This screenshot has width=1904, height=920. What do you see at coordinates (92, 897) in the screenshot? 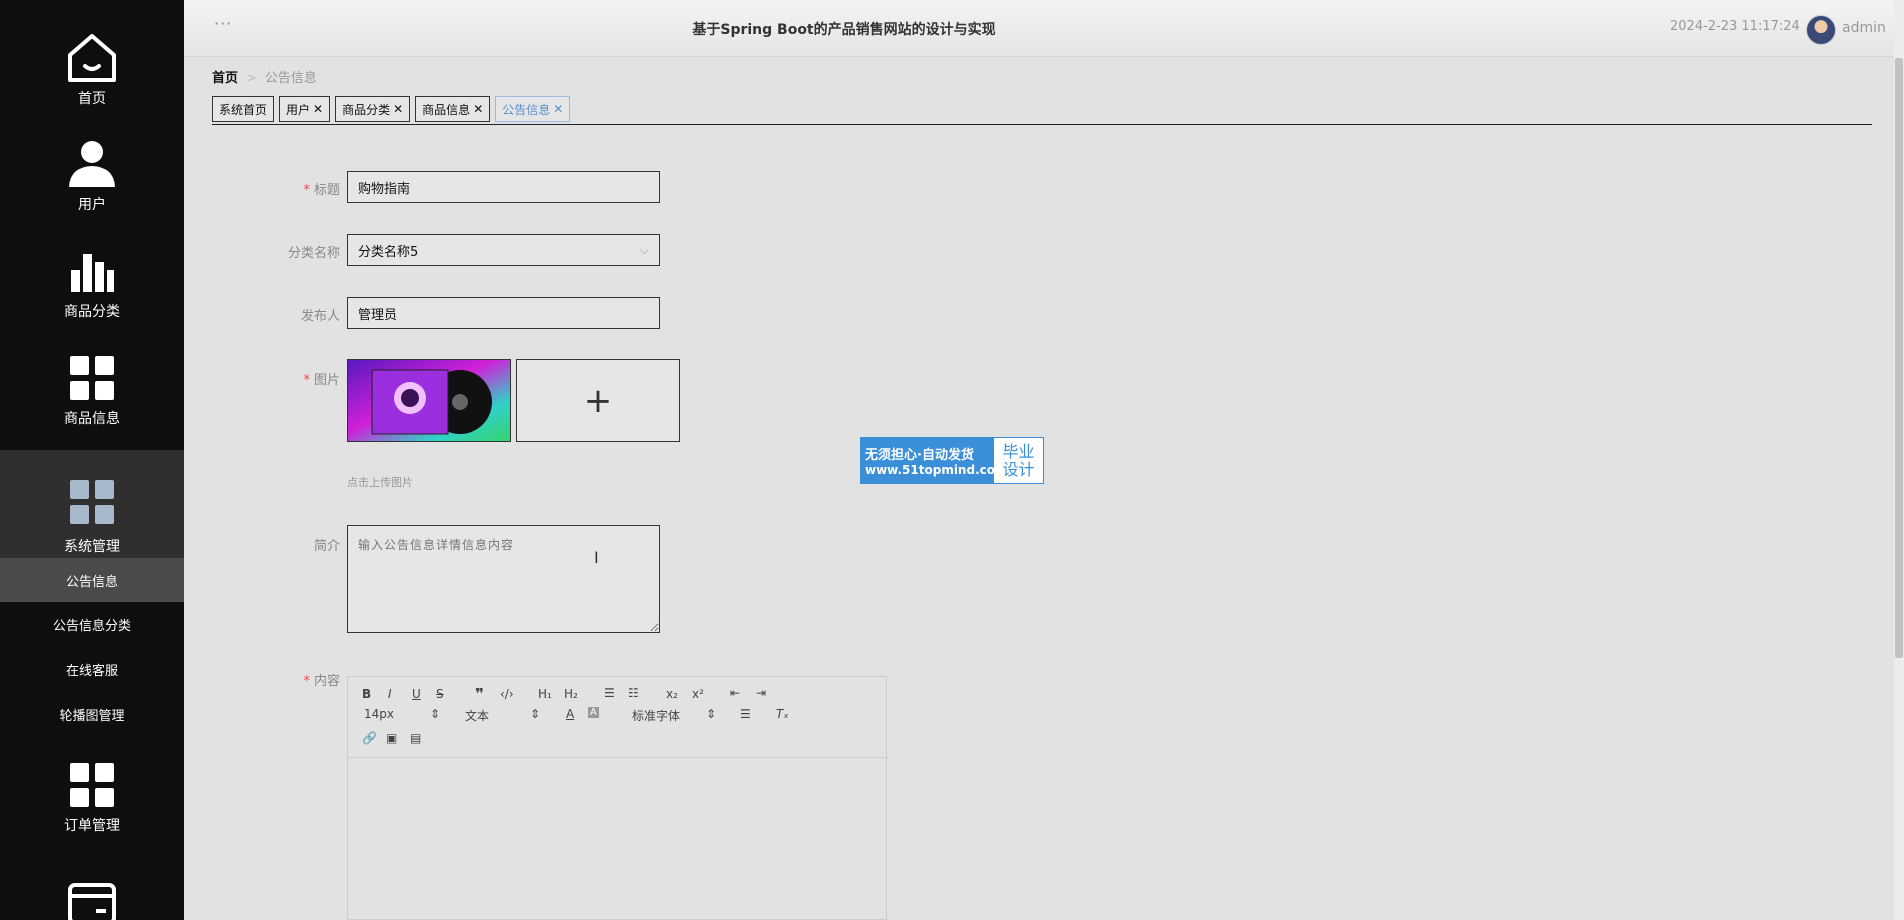
I see `card-icon` at bounding box center [92, 897].